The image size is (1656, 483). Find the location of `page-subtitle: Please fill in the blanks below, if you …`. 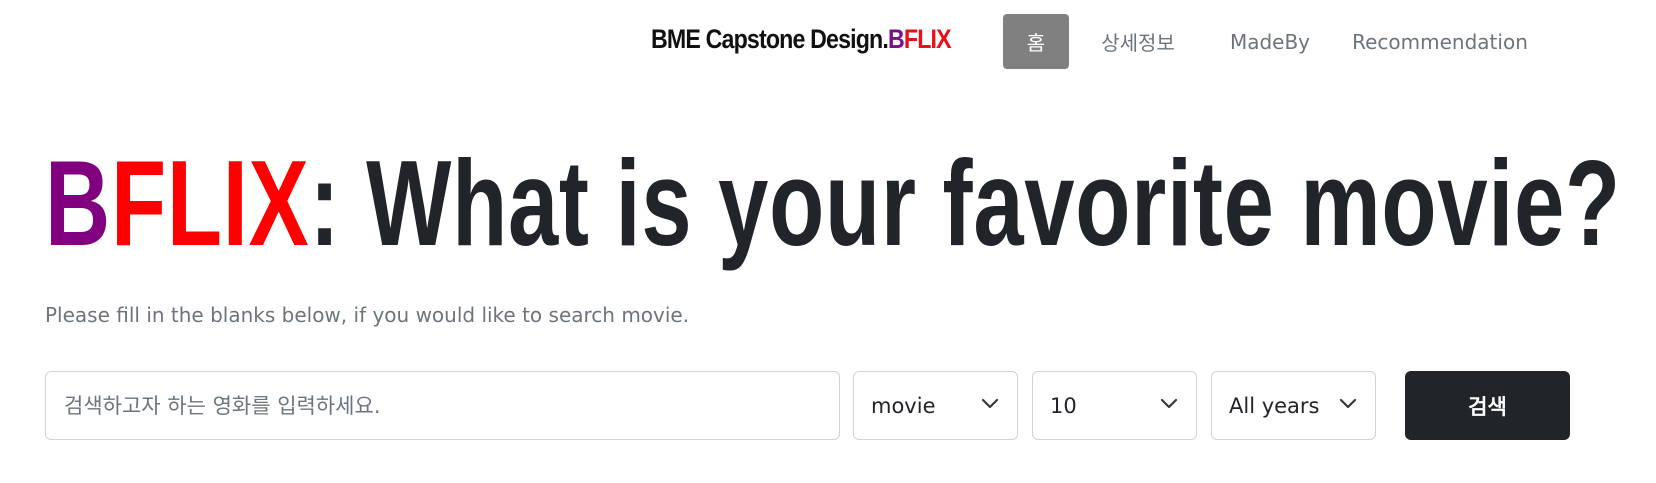

page-subtitle: Please fill in the blanks below, if you … is located at coordinates (367, 315).